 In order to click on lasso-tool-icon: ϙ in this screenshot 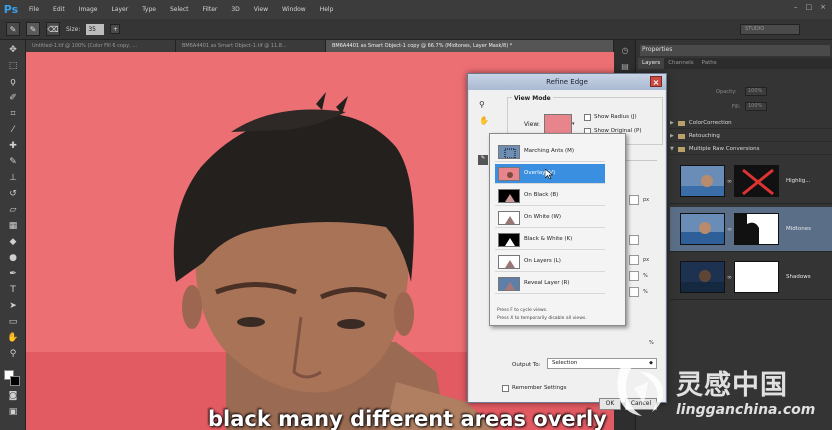, I will do `click(13, 82)`.